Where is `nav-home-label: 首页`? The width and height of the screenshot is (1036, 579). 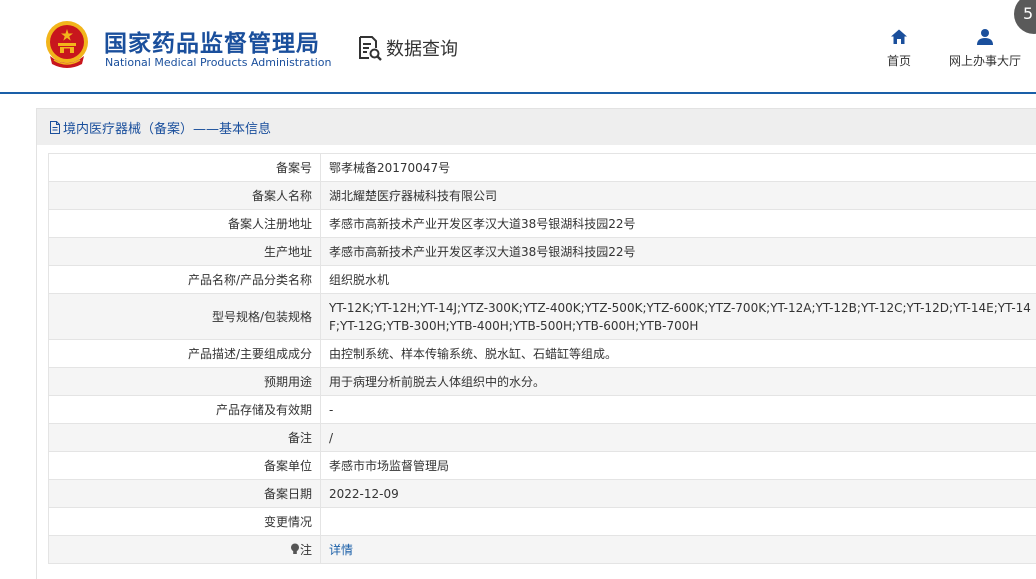 nav-home-label: 首页 is located at coordinates (898, 61).